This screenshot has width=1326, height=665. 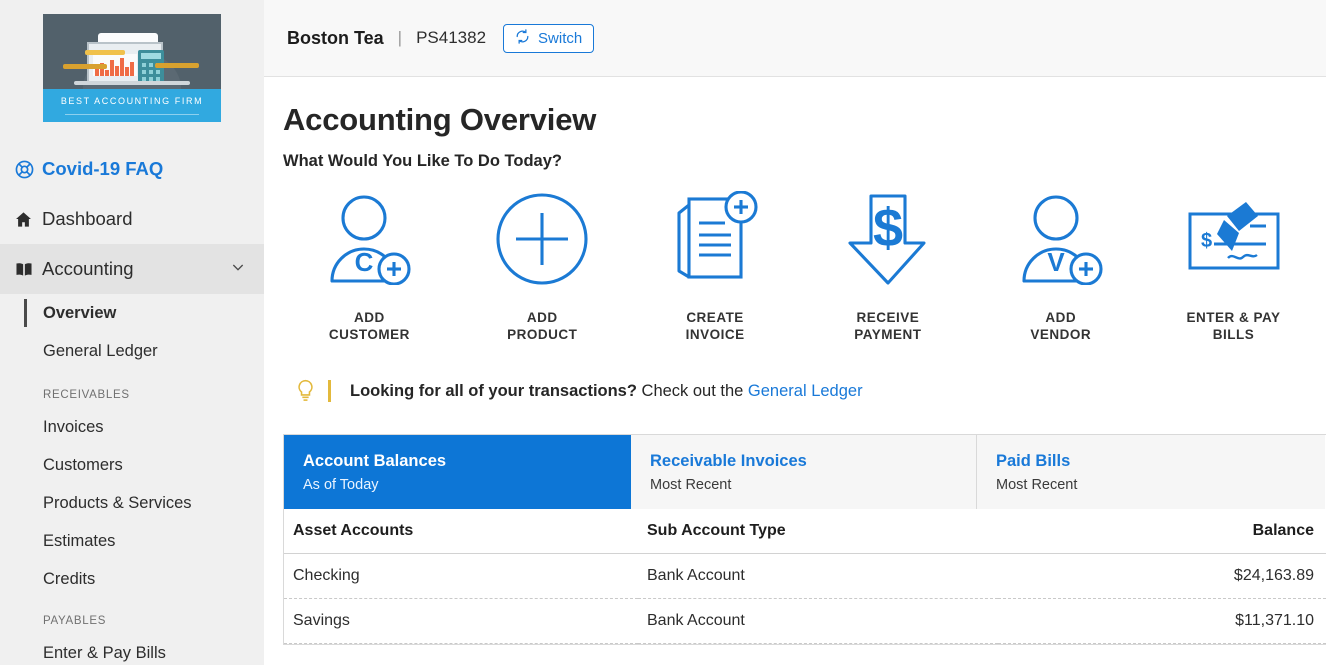 I want to click on sidebar-item-general-ledger: General Ledger, so click(x=132, y=351).